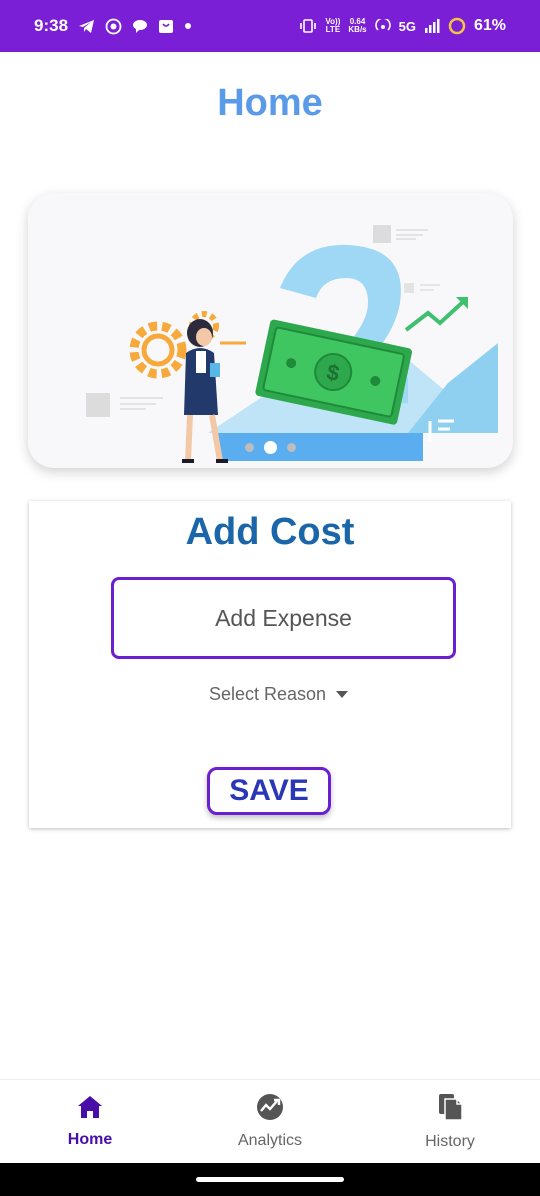 This screenshot has width=540, height=1196. What do you see at coordinates (269, 791) in the screenshot?
I see `save-button: SAVE` at bounding box center [269, 791].